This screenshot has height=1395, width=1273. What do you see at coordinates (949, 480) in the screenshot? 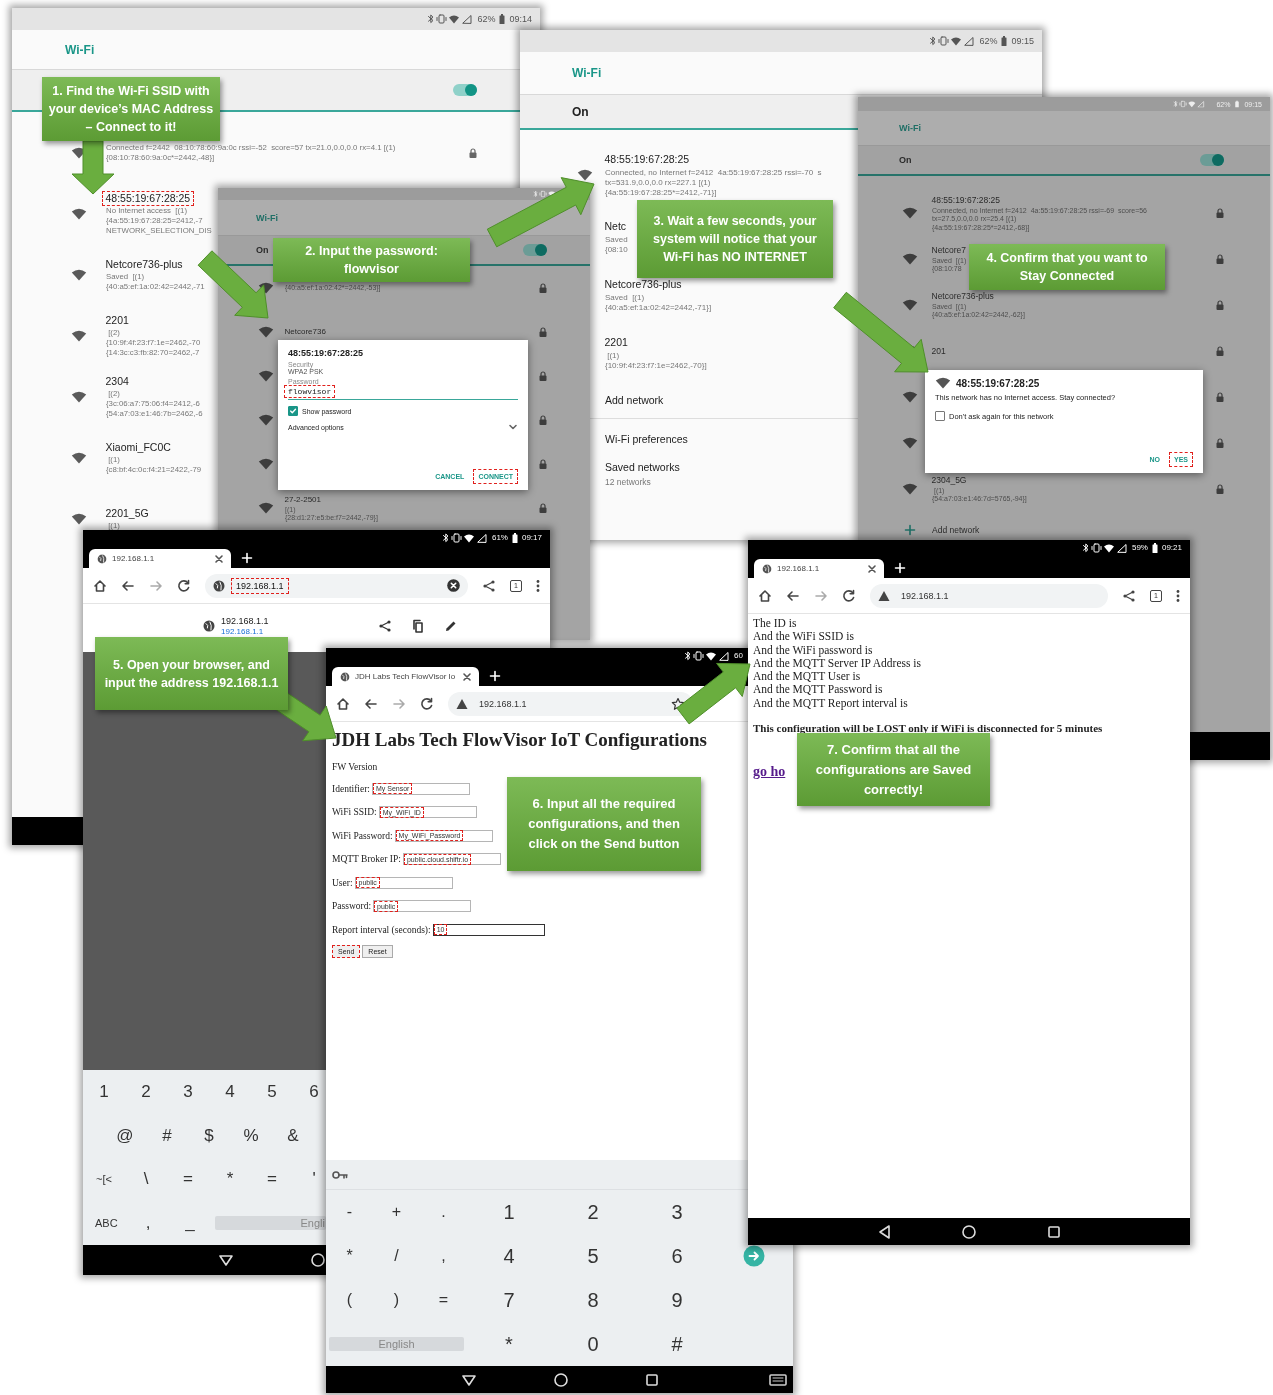
I see `network-name: 2304_5G` at bounding box center [949, 480].